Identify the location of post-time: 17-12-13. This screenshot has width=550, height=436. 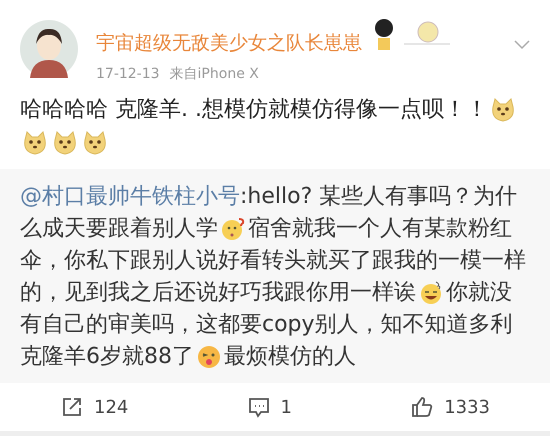
(128, 74).